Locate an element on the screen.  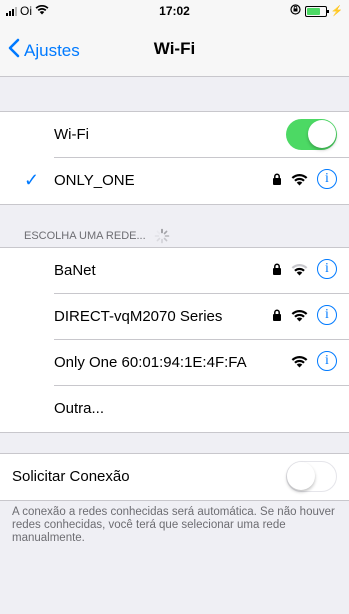
connected-network-row: ✓ ONLY_ONE i is located at coordinates (174, 181).